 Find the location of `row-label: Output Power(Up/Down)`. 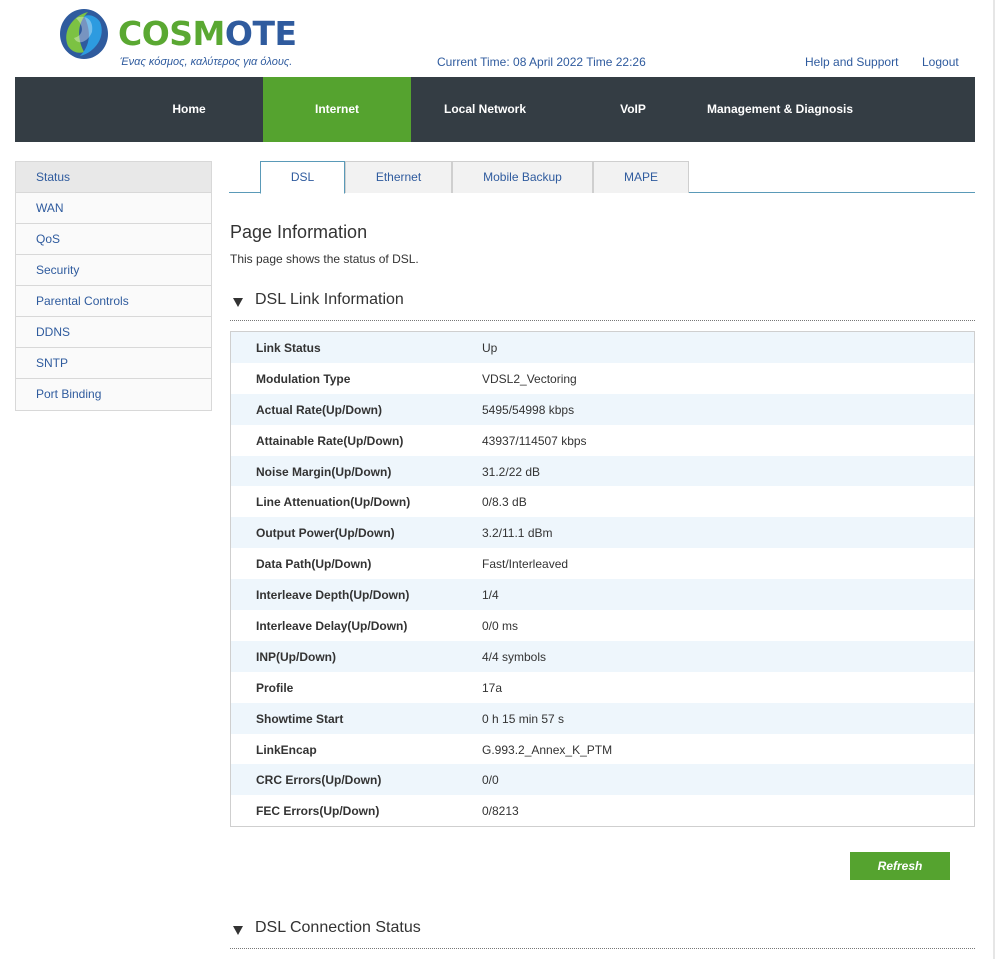

row-label: Output Power(Up/Down) is located at coordinates (325, 533).